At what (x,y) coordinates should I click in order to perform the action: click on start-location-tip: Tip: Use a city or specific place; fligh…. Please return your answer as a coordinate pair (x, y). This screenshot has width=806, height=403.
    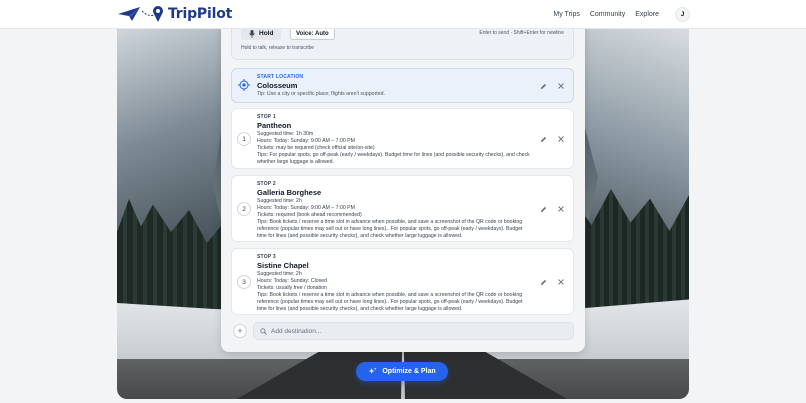
    Looking at the image, I should click on (321, 94).